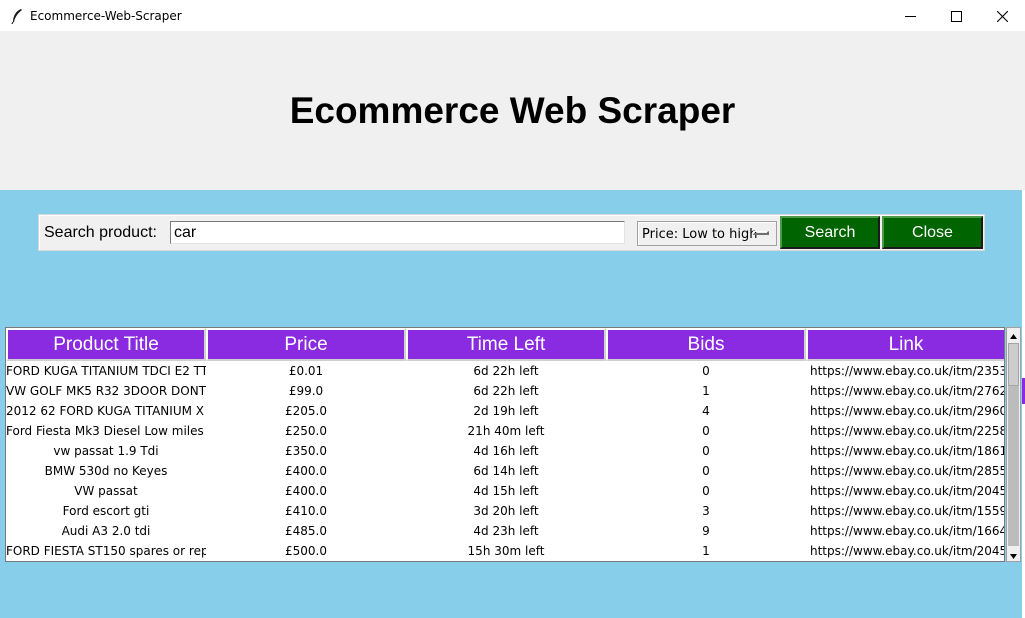  I want to click on cell-link: https://www.ebay.co.uk/itm/186185, so click(907, 451).